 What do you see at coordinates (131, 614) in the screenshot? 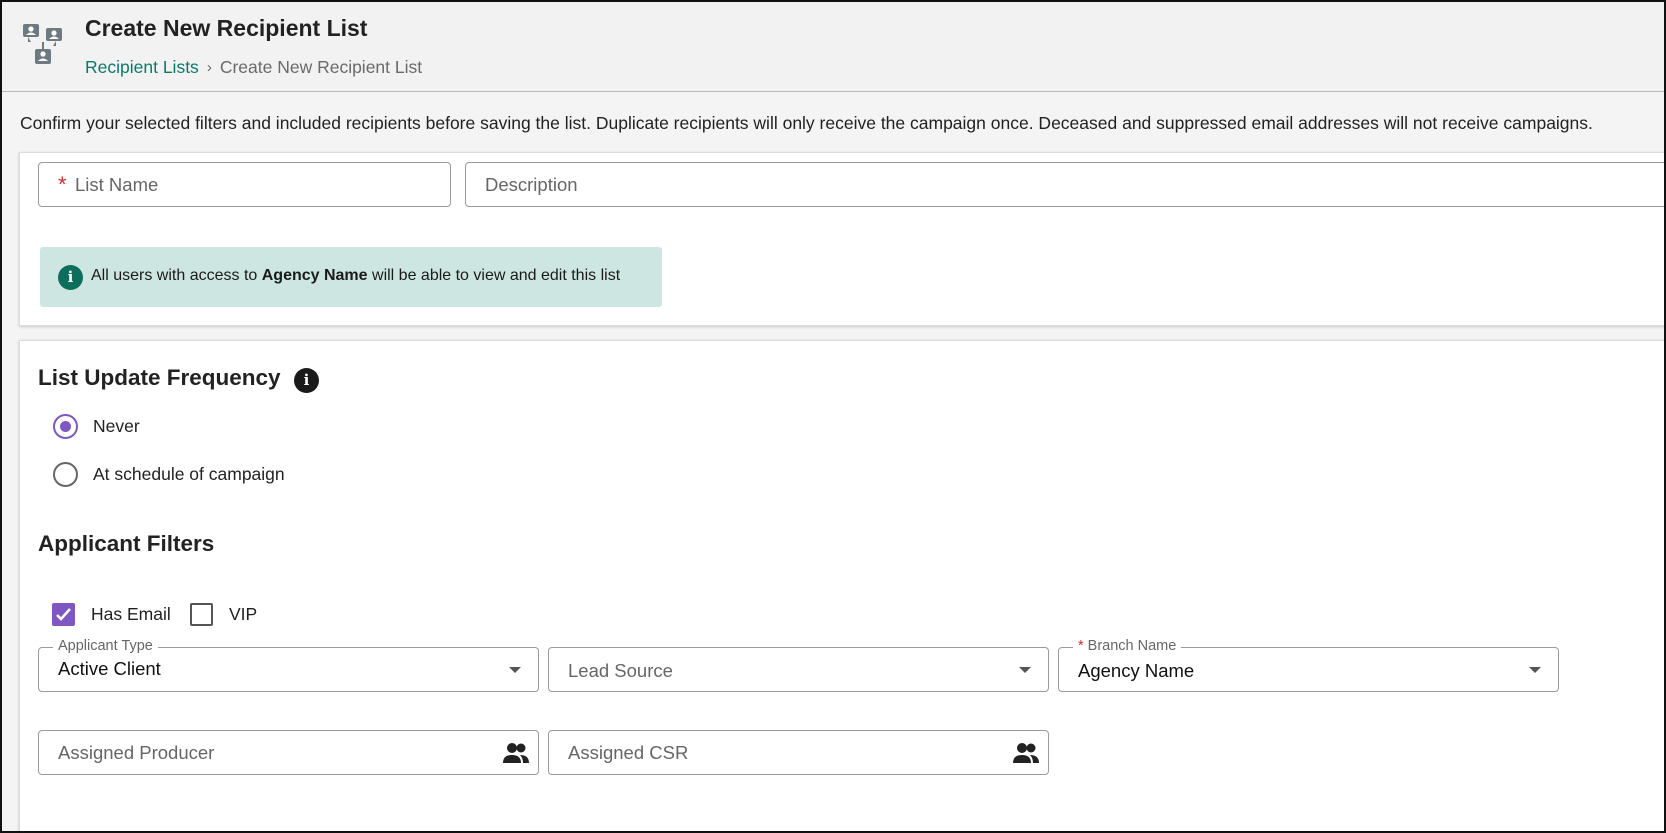
I see `has-email-label: Has Email` at bounding box center [131, 614].